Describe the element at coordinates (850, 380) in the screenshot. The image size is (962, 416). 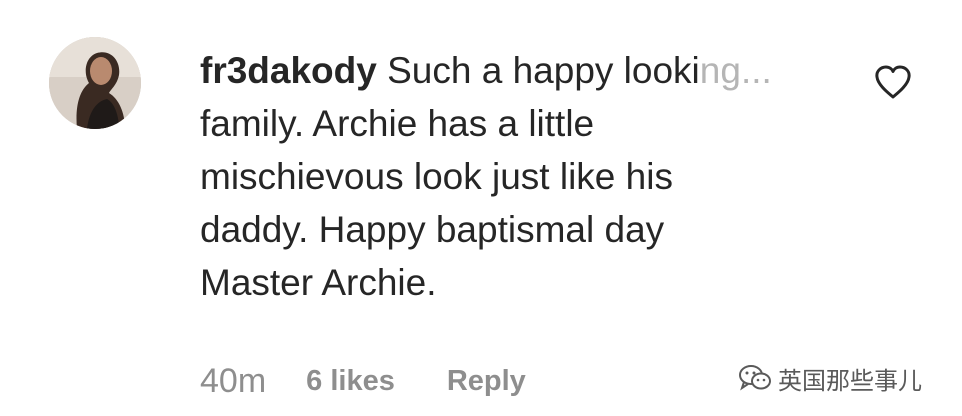
I see `watermark-text: 英国那些事儿` at that location.